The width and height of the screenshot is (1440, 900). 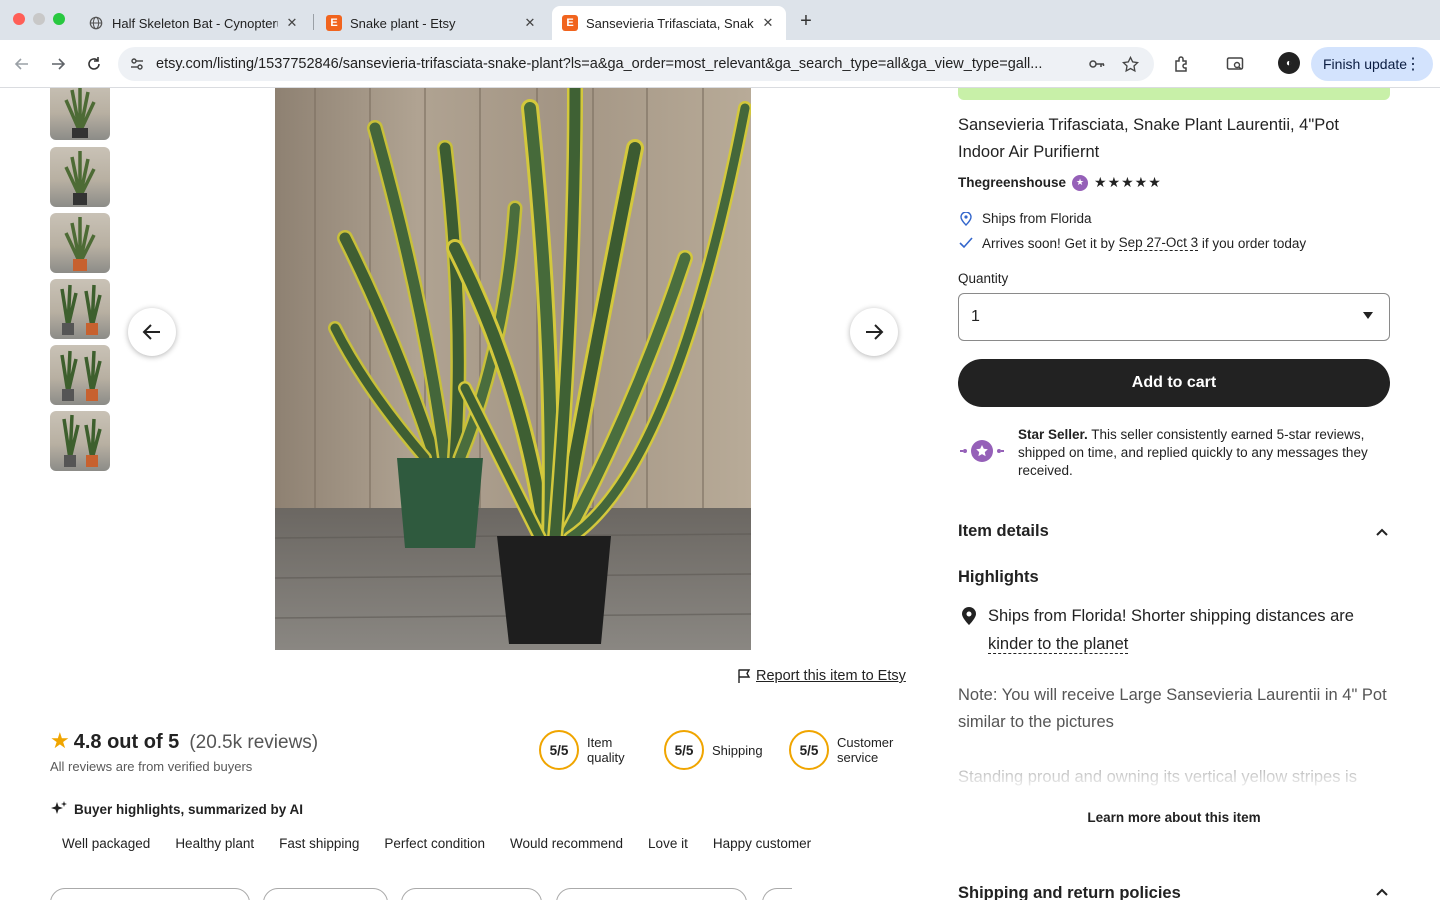 I want to click on report-item-link: Report this item to Etsy, so click(x=821, y=676).